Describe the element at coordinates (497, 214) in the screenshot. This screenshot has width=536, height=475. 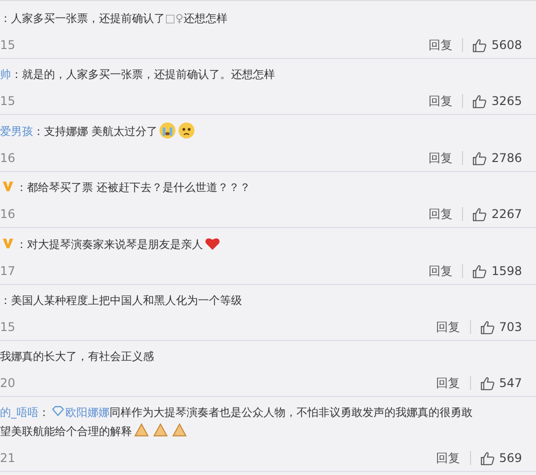
I see `like-button: 2267` at that location.